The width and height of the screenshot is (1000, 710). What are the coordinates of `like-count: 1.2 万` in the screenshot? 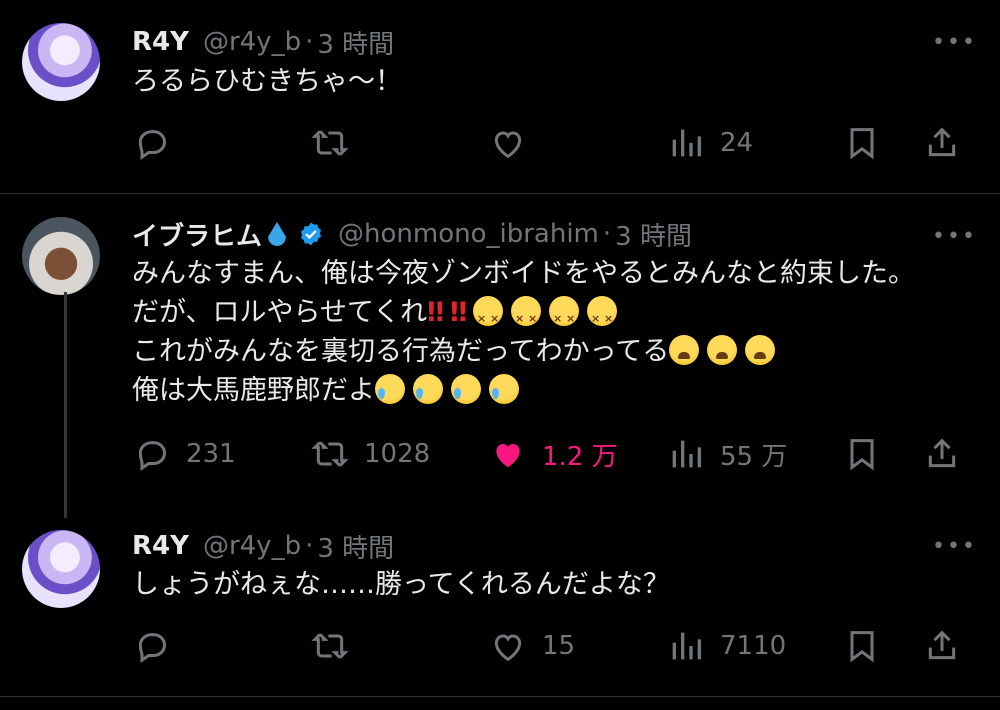 It's located at (580, 456).